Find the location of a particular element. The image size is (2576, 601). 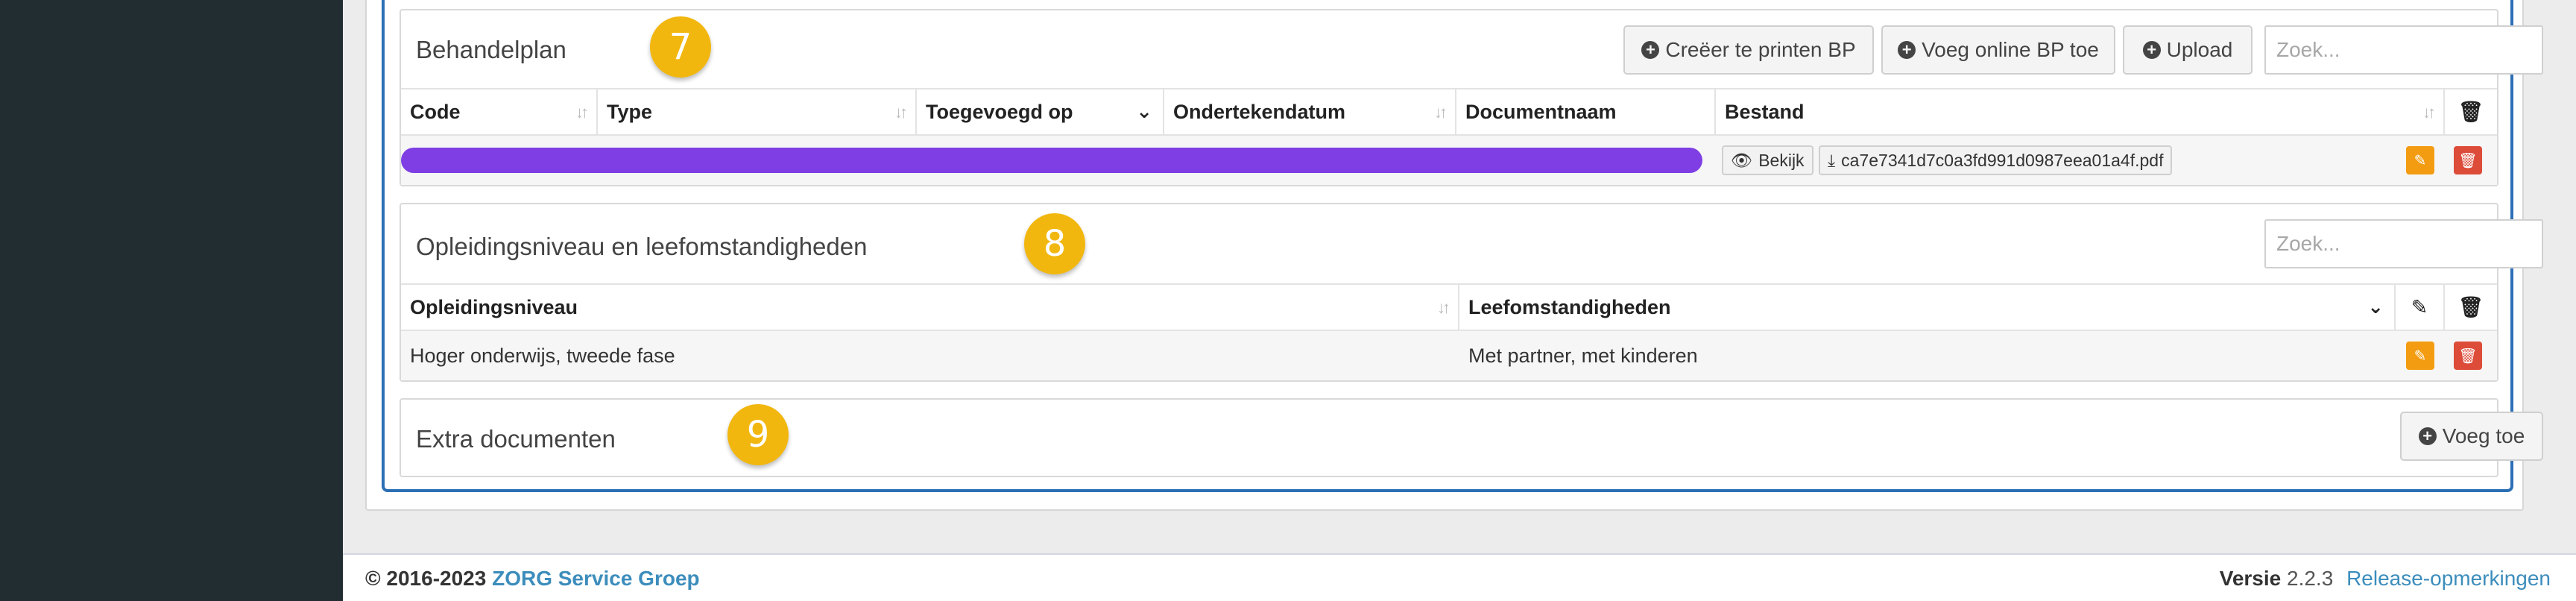

column-header-toegevoegd: Toegevoegd op ⌄ is located at coordinates (1040, 111).